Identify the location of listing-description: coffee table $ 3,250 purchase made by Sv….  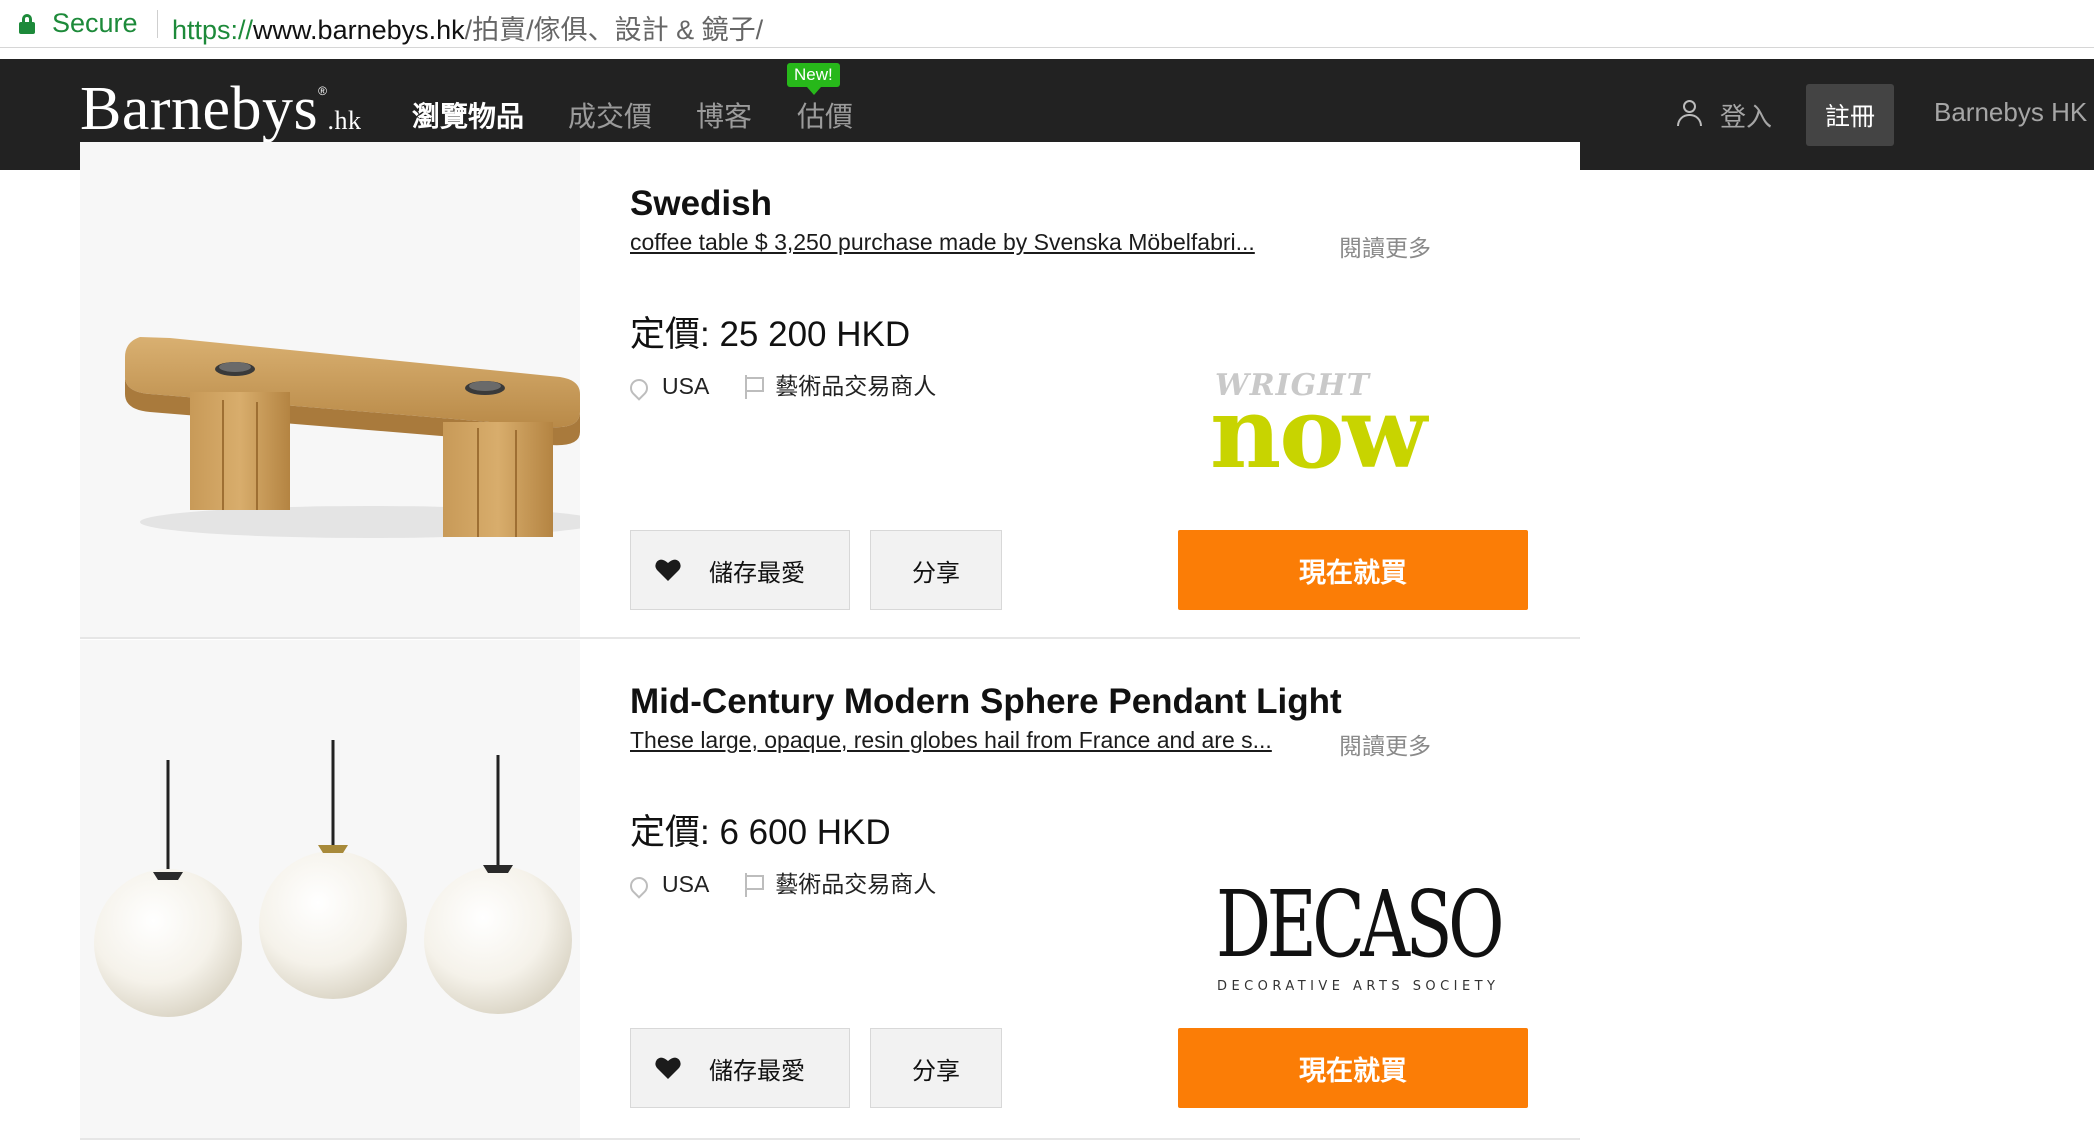
(942, 242).